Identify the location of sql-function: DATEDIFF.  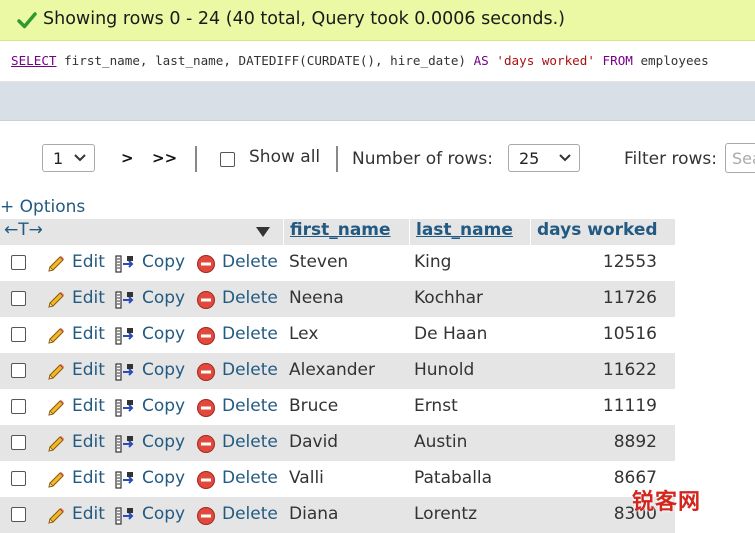
(269, 60).